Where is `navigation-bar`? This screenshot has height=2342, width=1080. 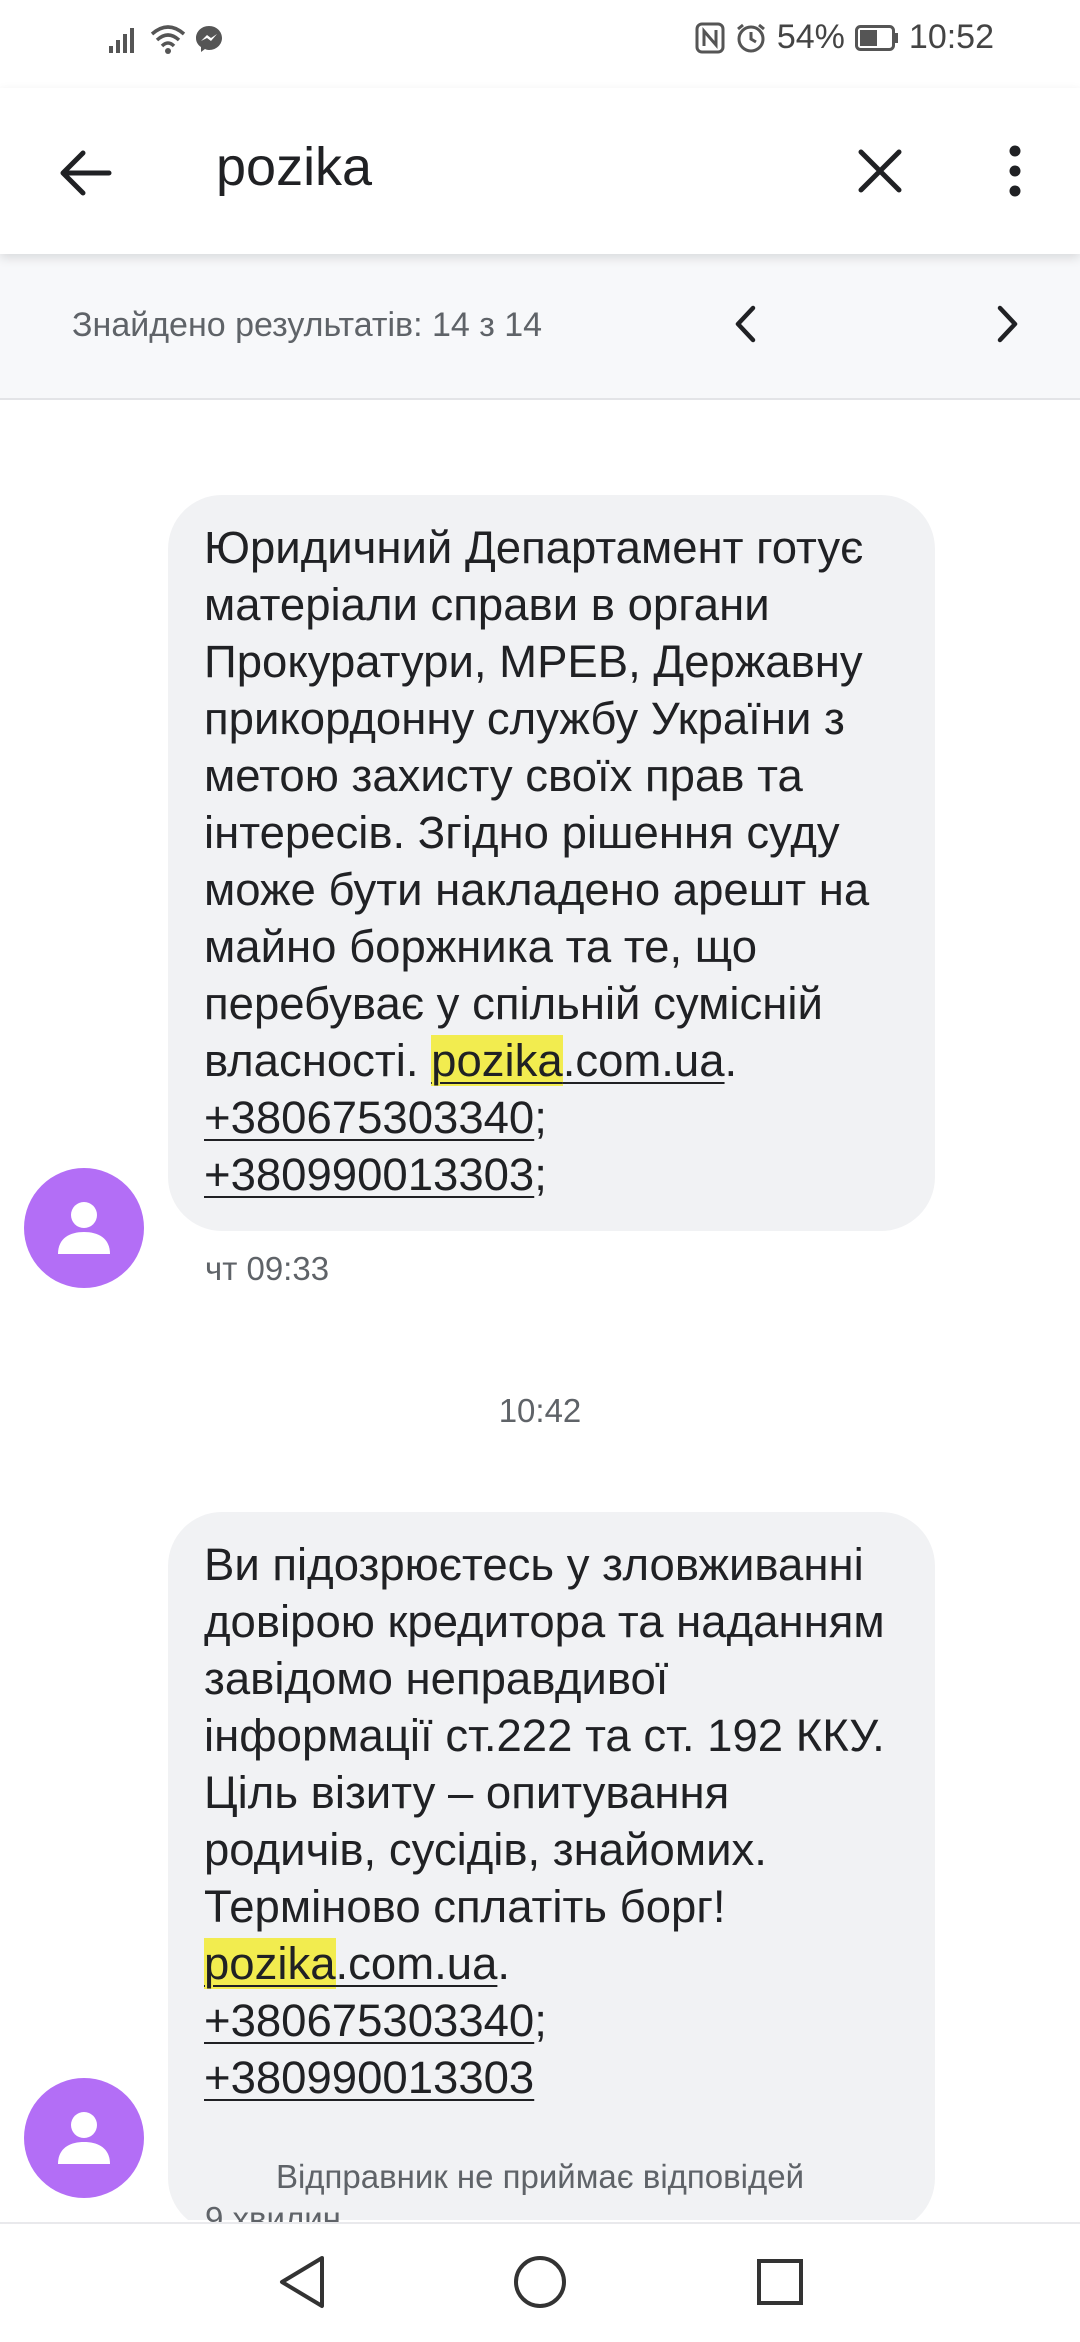
navigation-bar is located at coordinates (540, 2282).